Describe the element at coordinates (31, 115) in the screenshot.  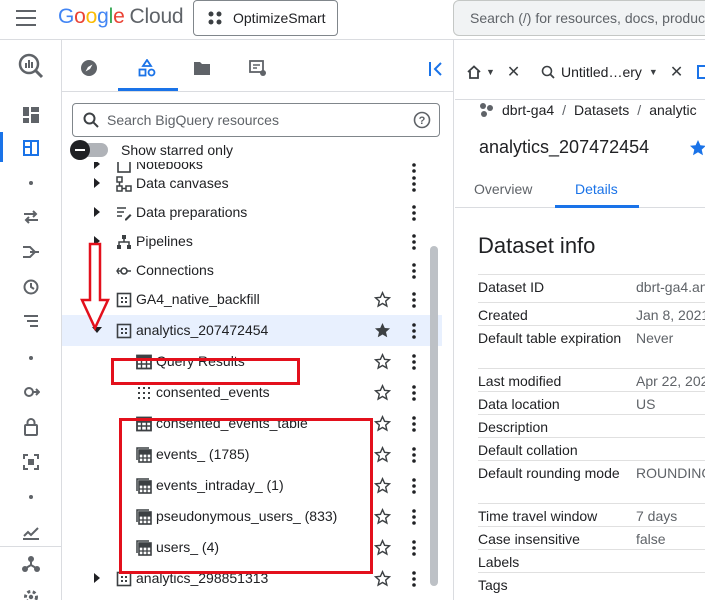
I see `dashboard-icon` at that location.